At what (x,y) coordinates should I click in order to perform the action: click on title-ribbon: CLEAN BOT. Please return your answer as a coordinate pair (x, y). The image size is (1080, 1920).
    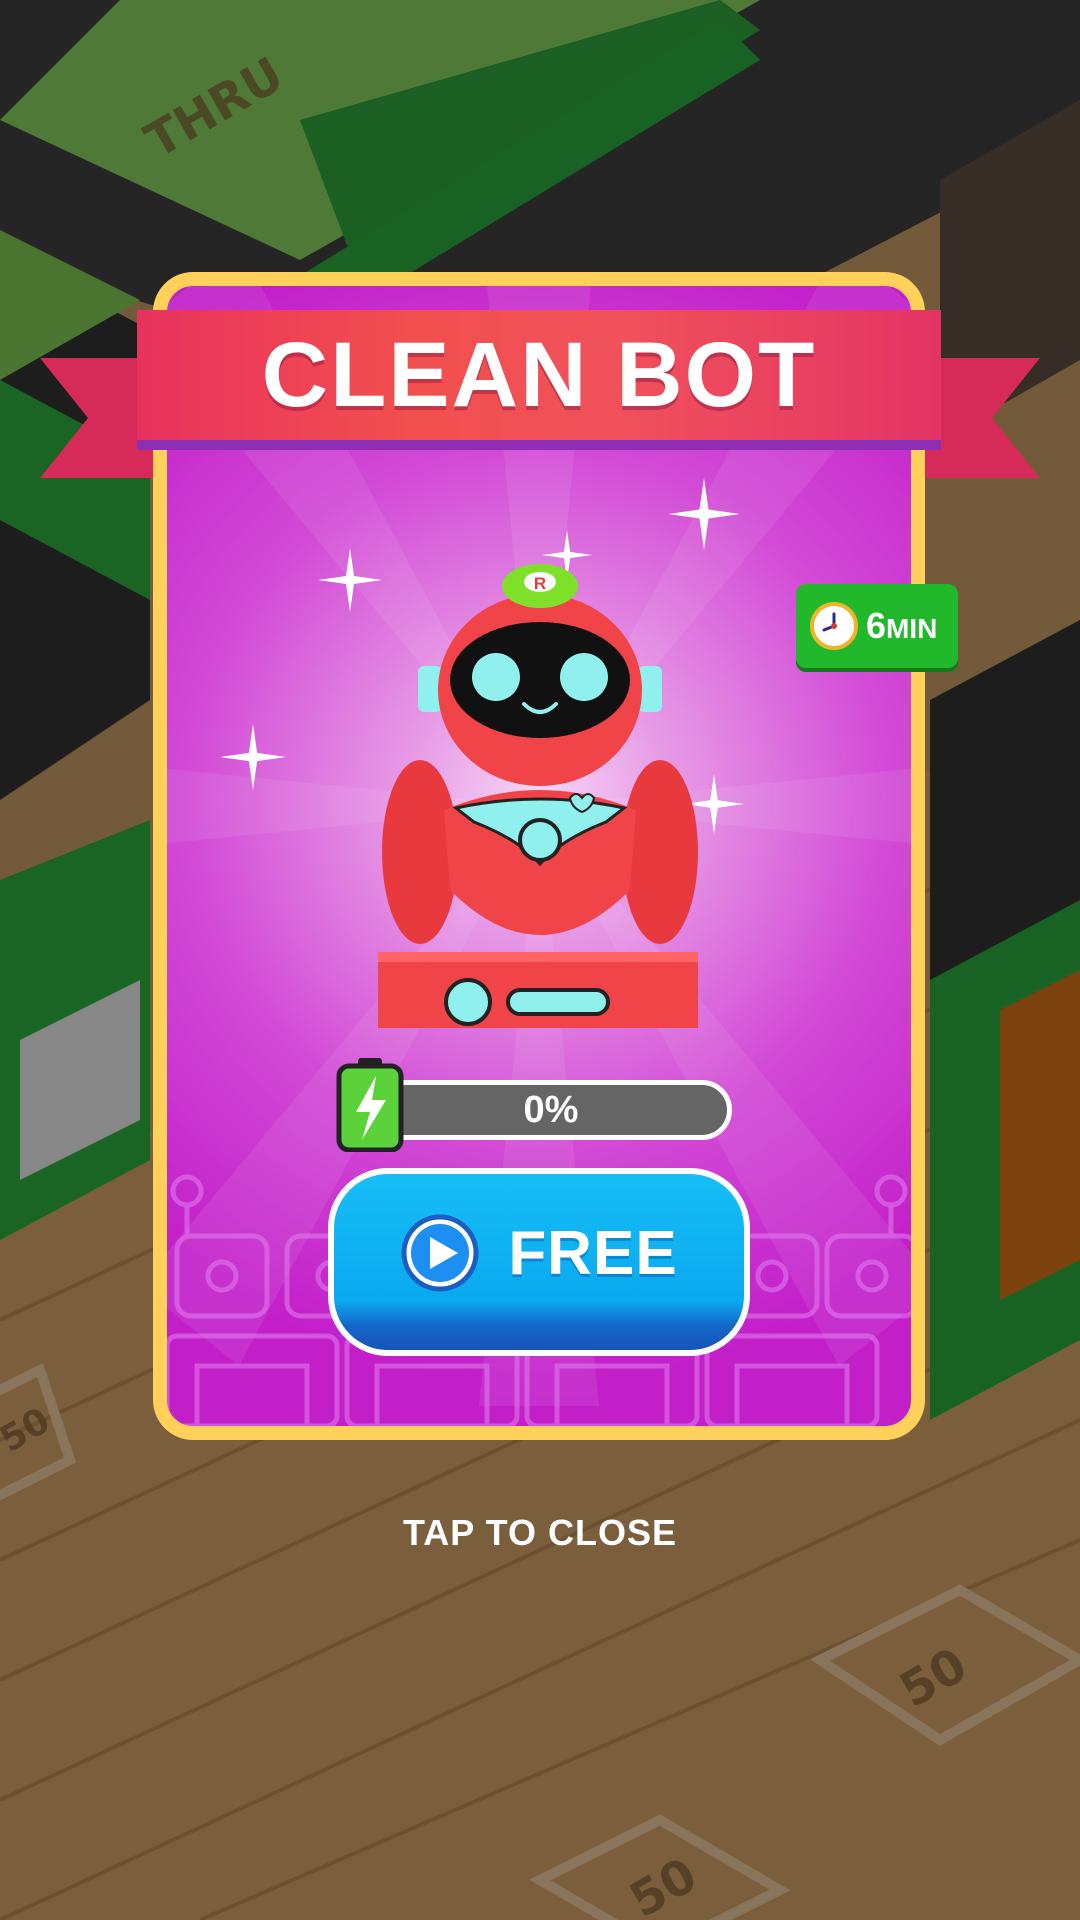
    Looking at the image, I should click on (539, 375).